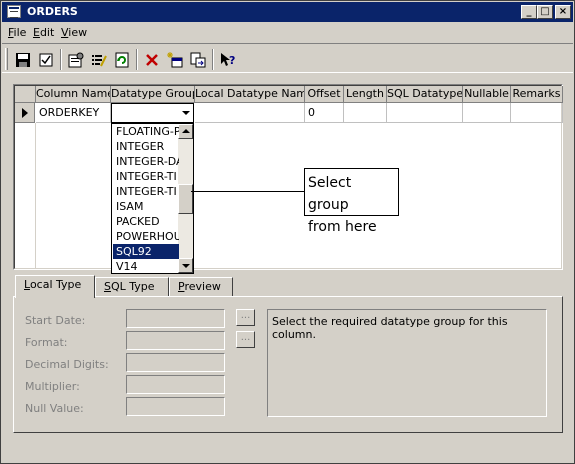 The height and width of the screenshot is (464, 575). What do you see at coordinates (175, 406) in the screenshot?
I see `null-value-field` at bounding box center [175, 406].